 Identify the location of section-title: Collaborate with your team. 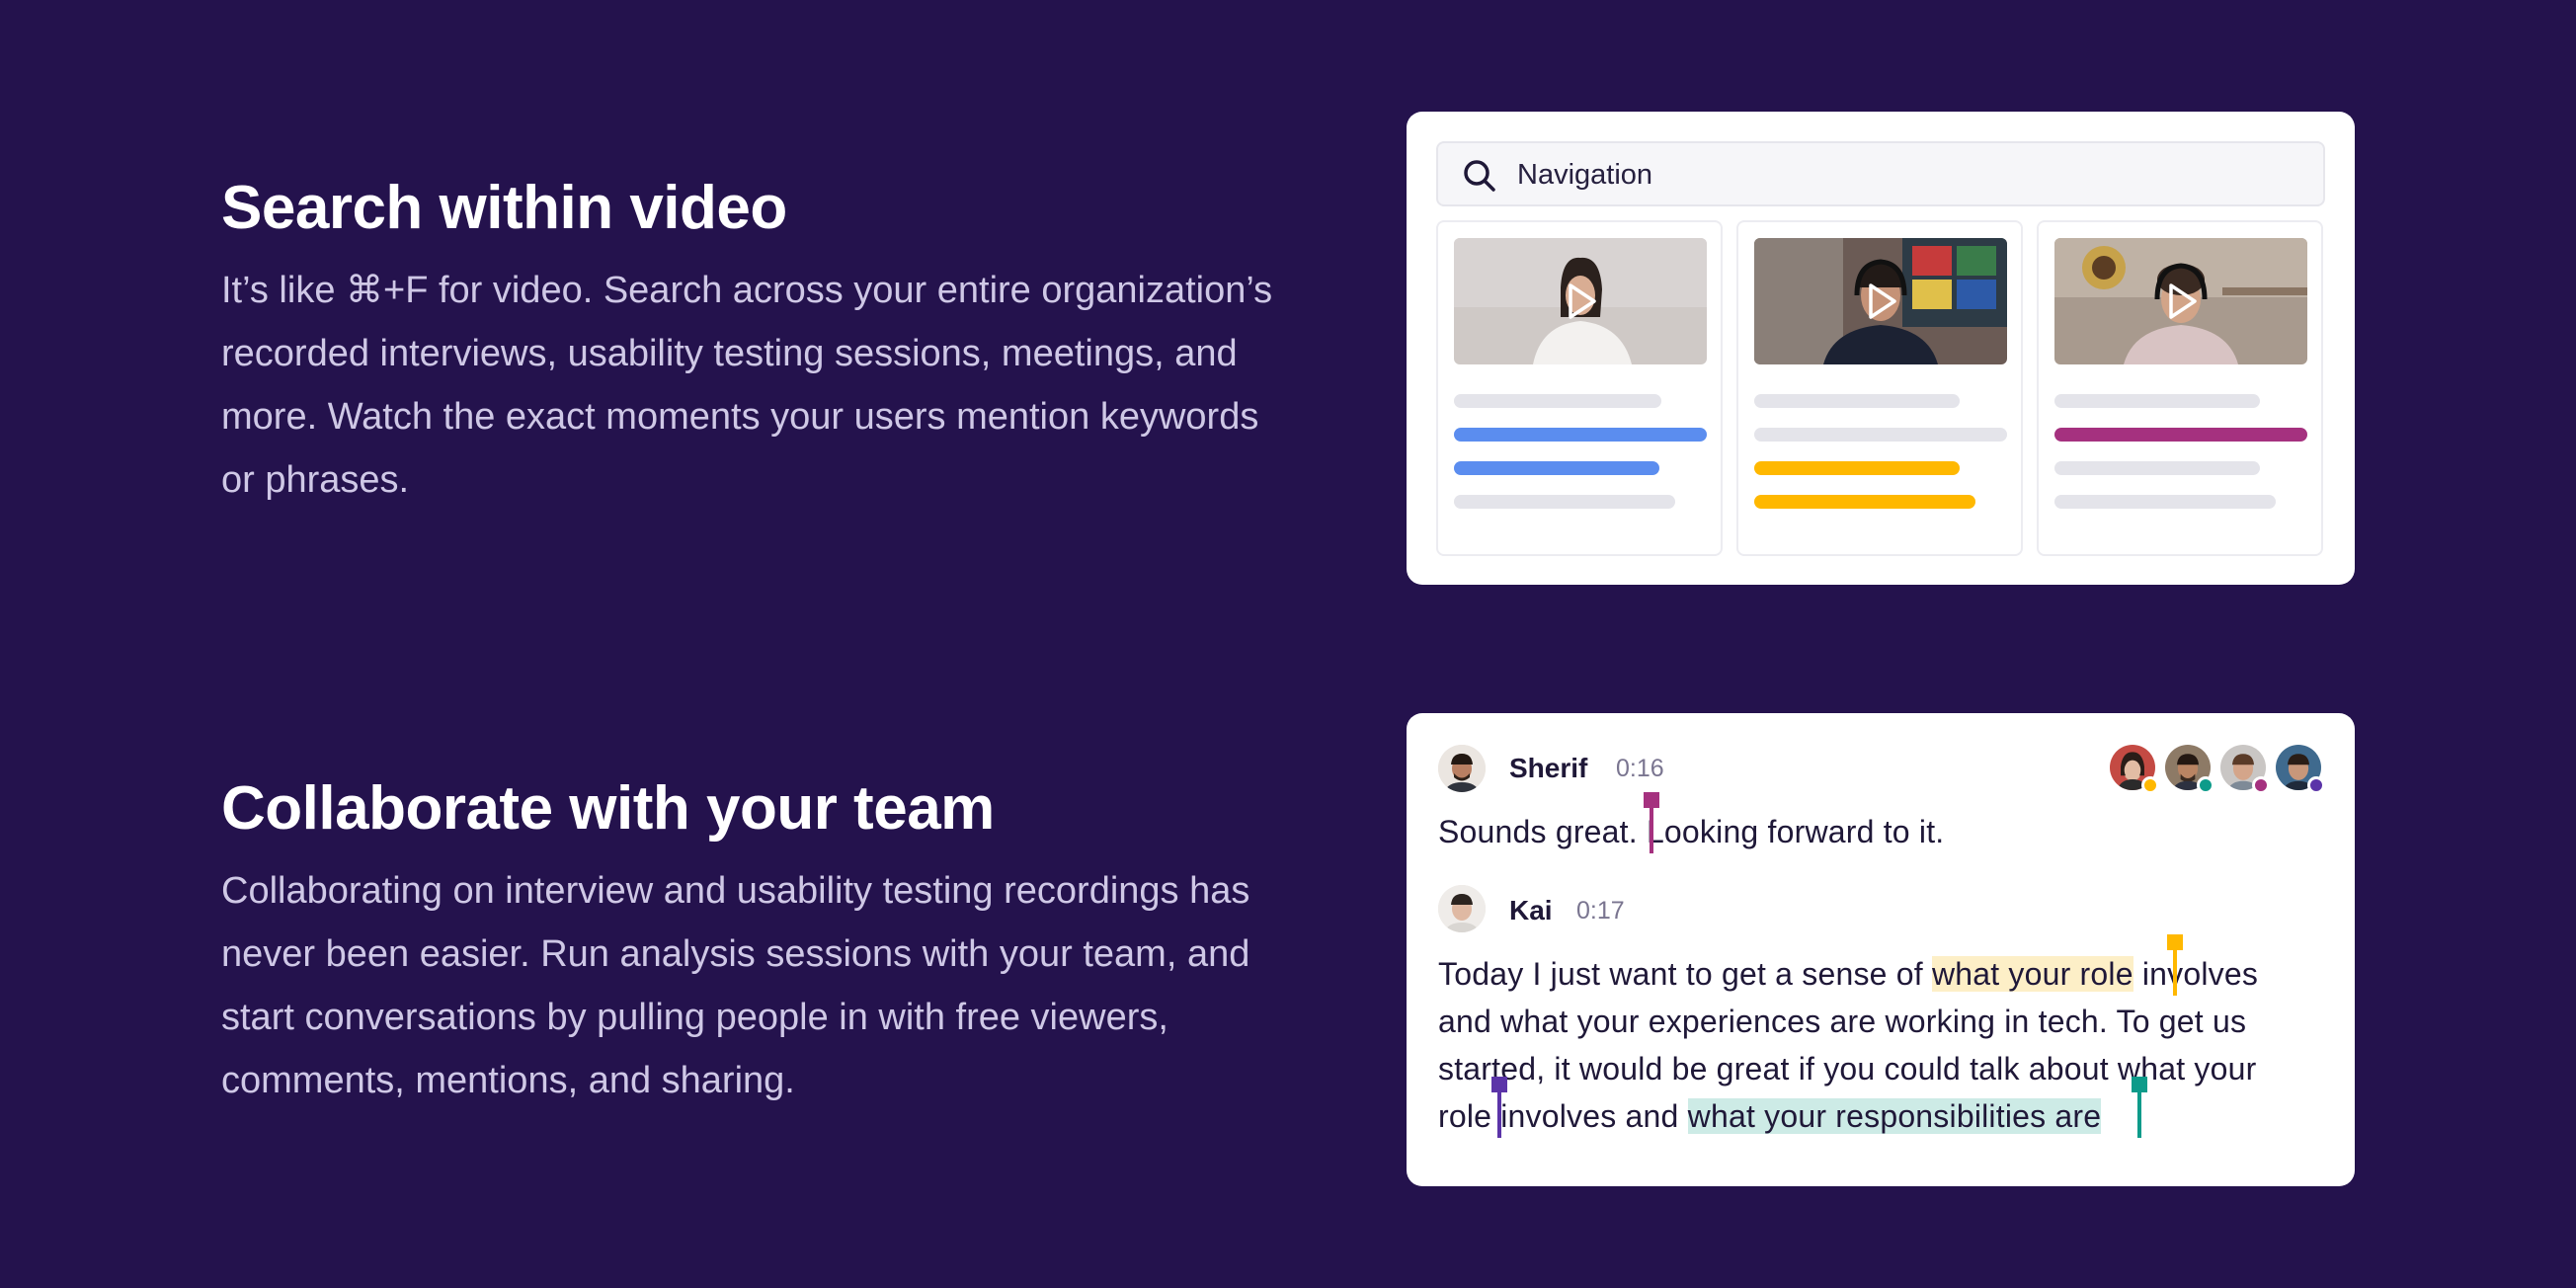
(608, 808).